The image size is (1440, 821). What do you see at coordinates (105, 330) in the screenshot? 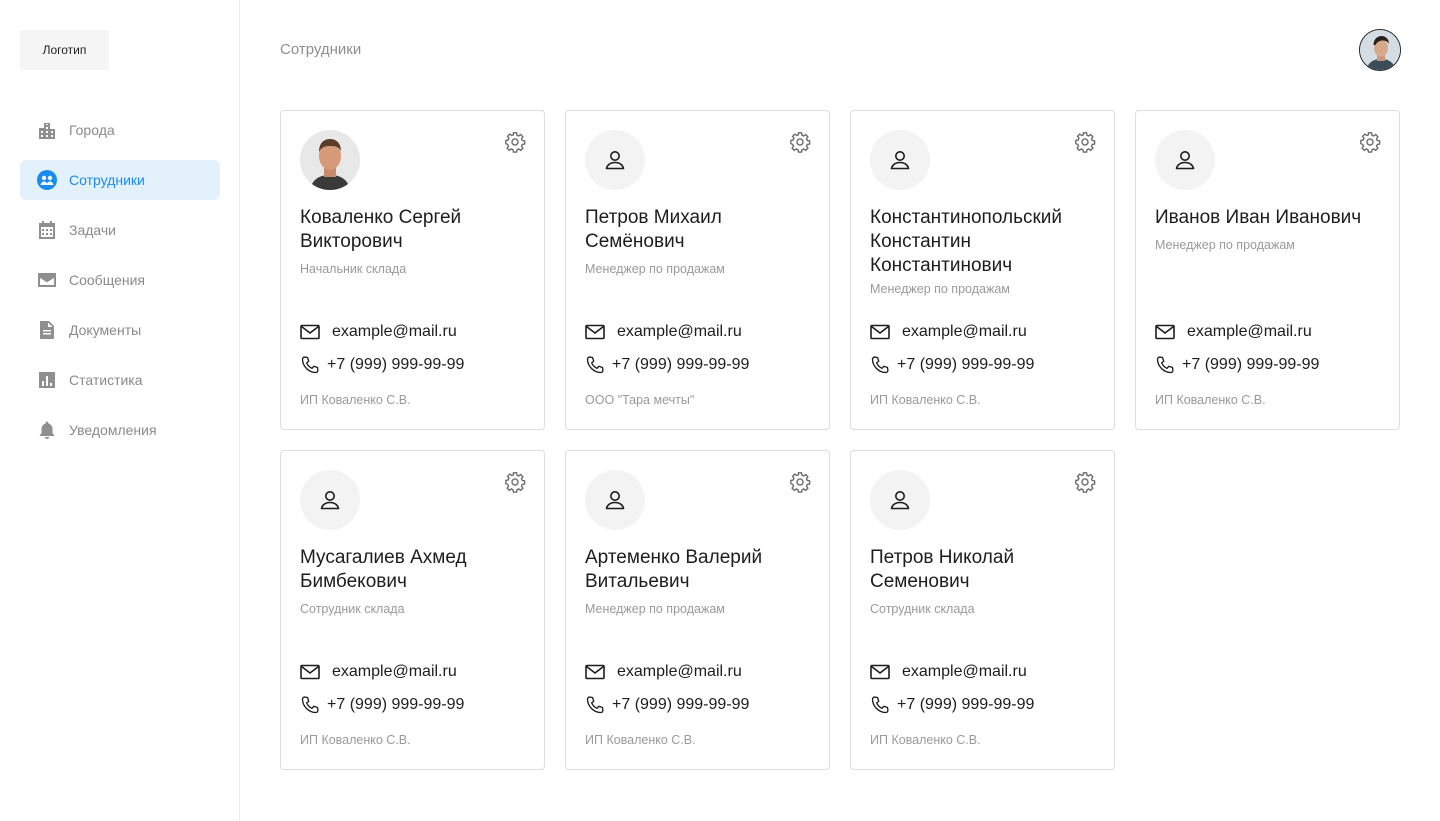
I see `sidebar-item-label: Документы` at bounding box center [105, 330].